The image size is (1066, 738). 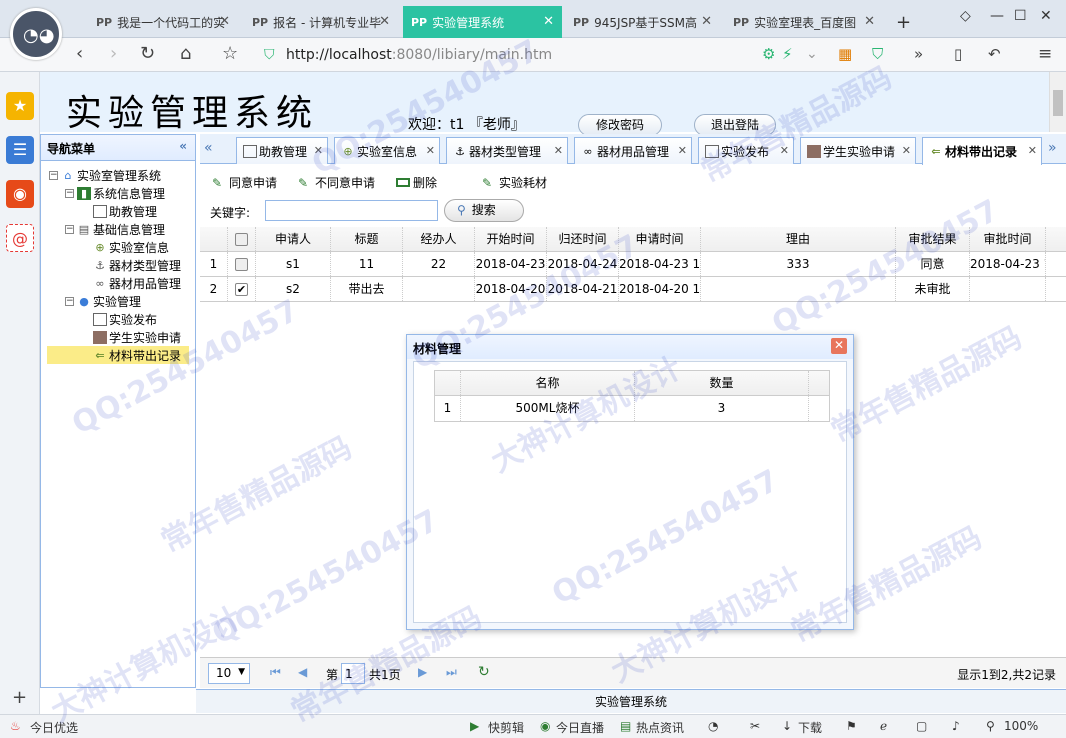 What do you see at coordinates (439, 239) in the screenshot?
I see `column-handler: 经办人` at bounding box center [439, 239].